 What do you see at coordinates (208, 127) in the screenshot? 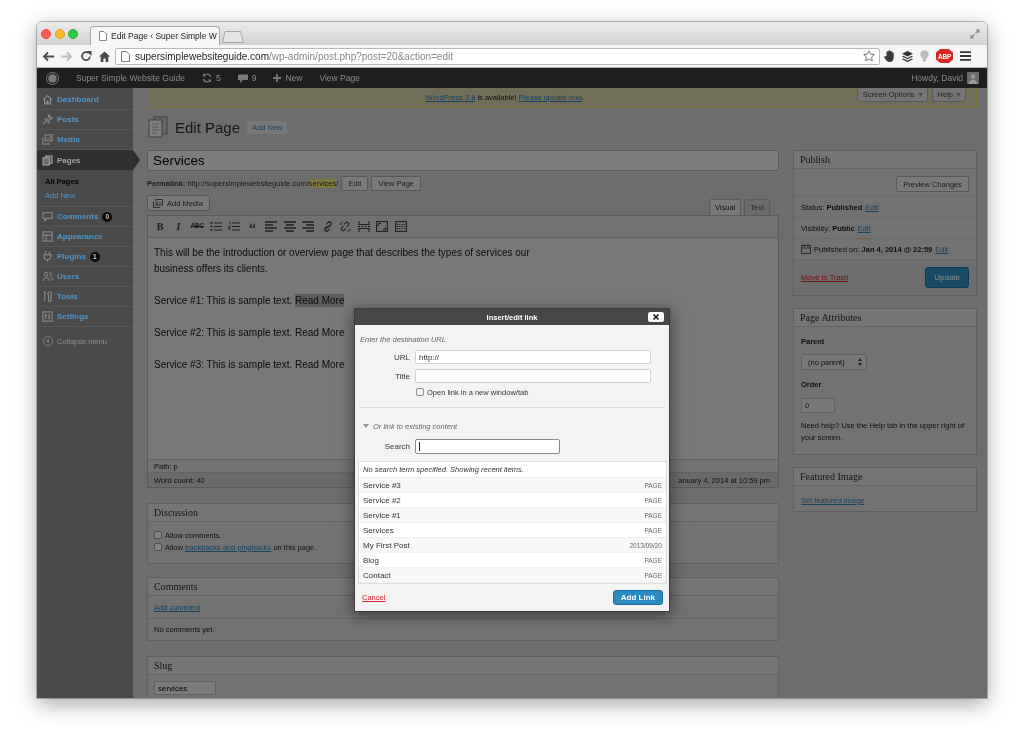
I see `page-title: Edit Page` at bounding box center [208, 127].